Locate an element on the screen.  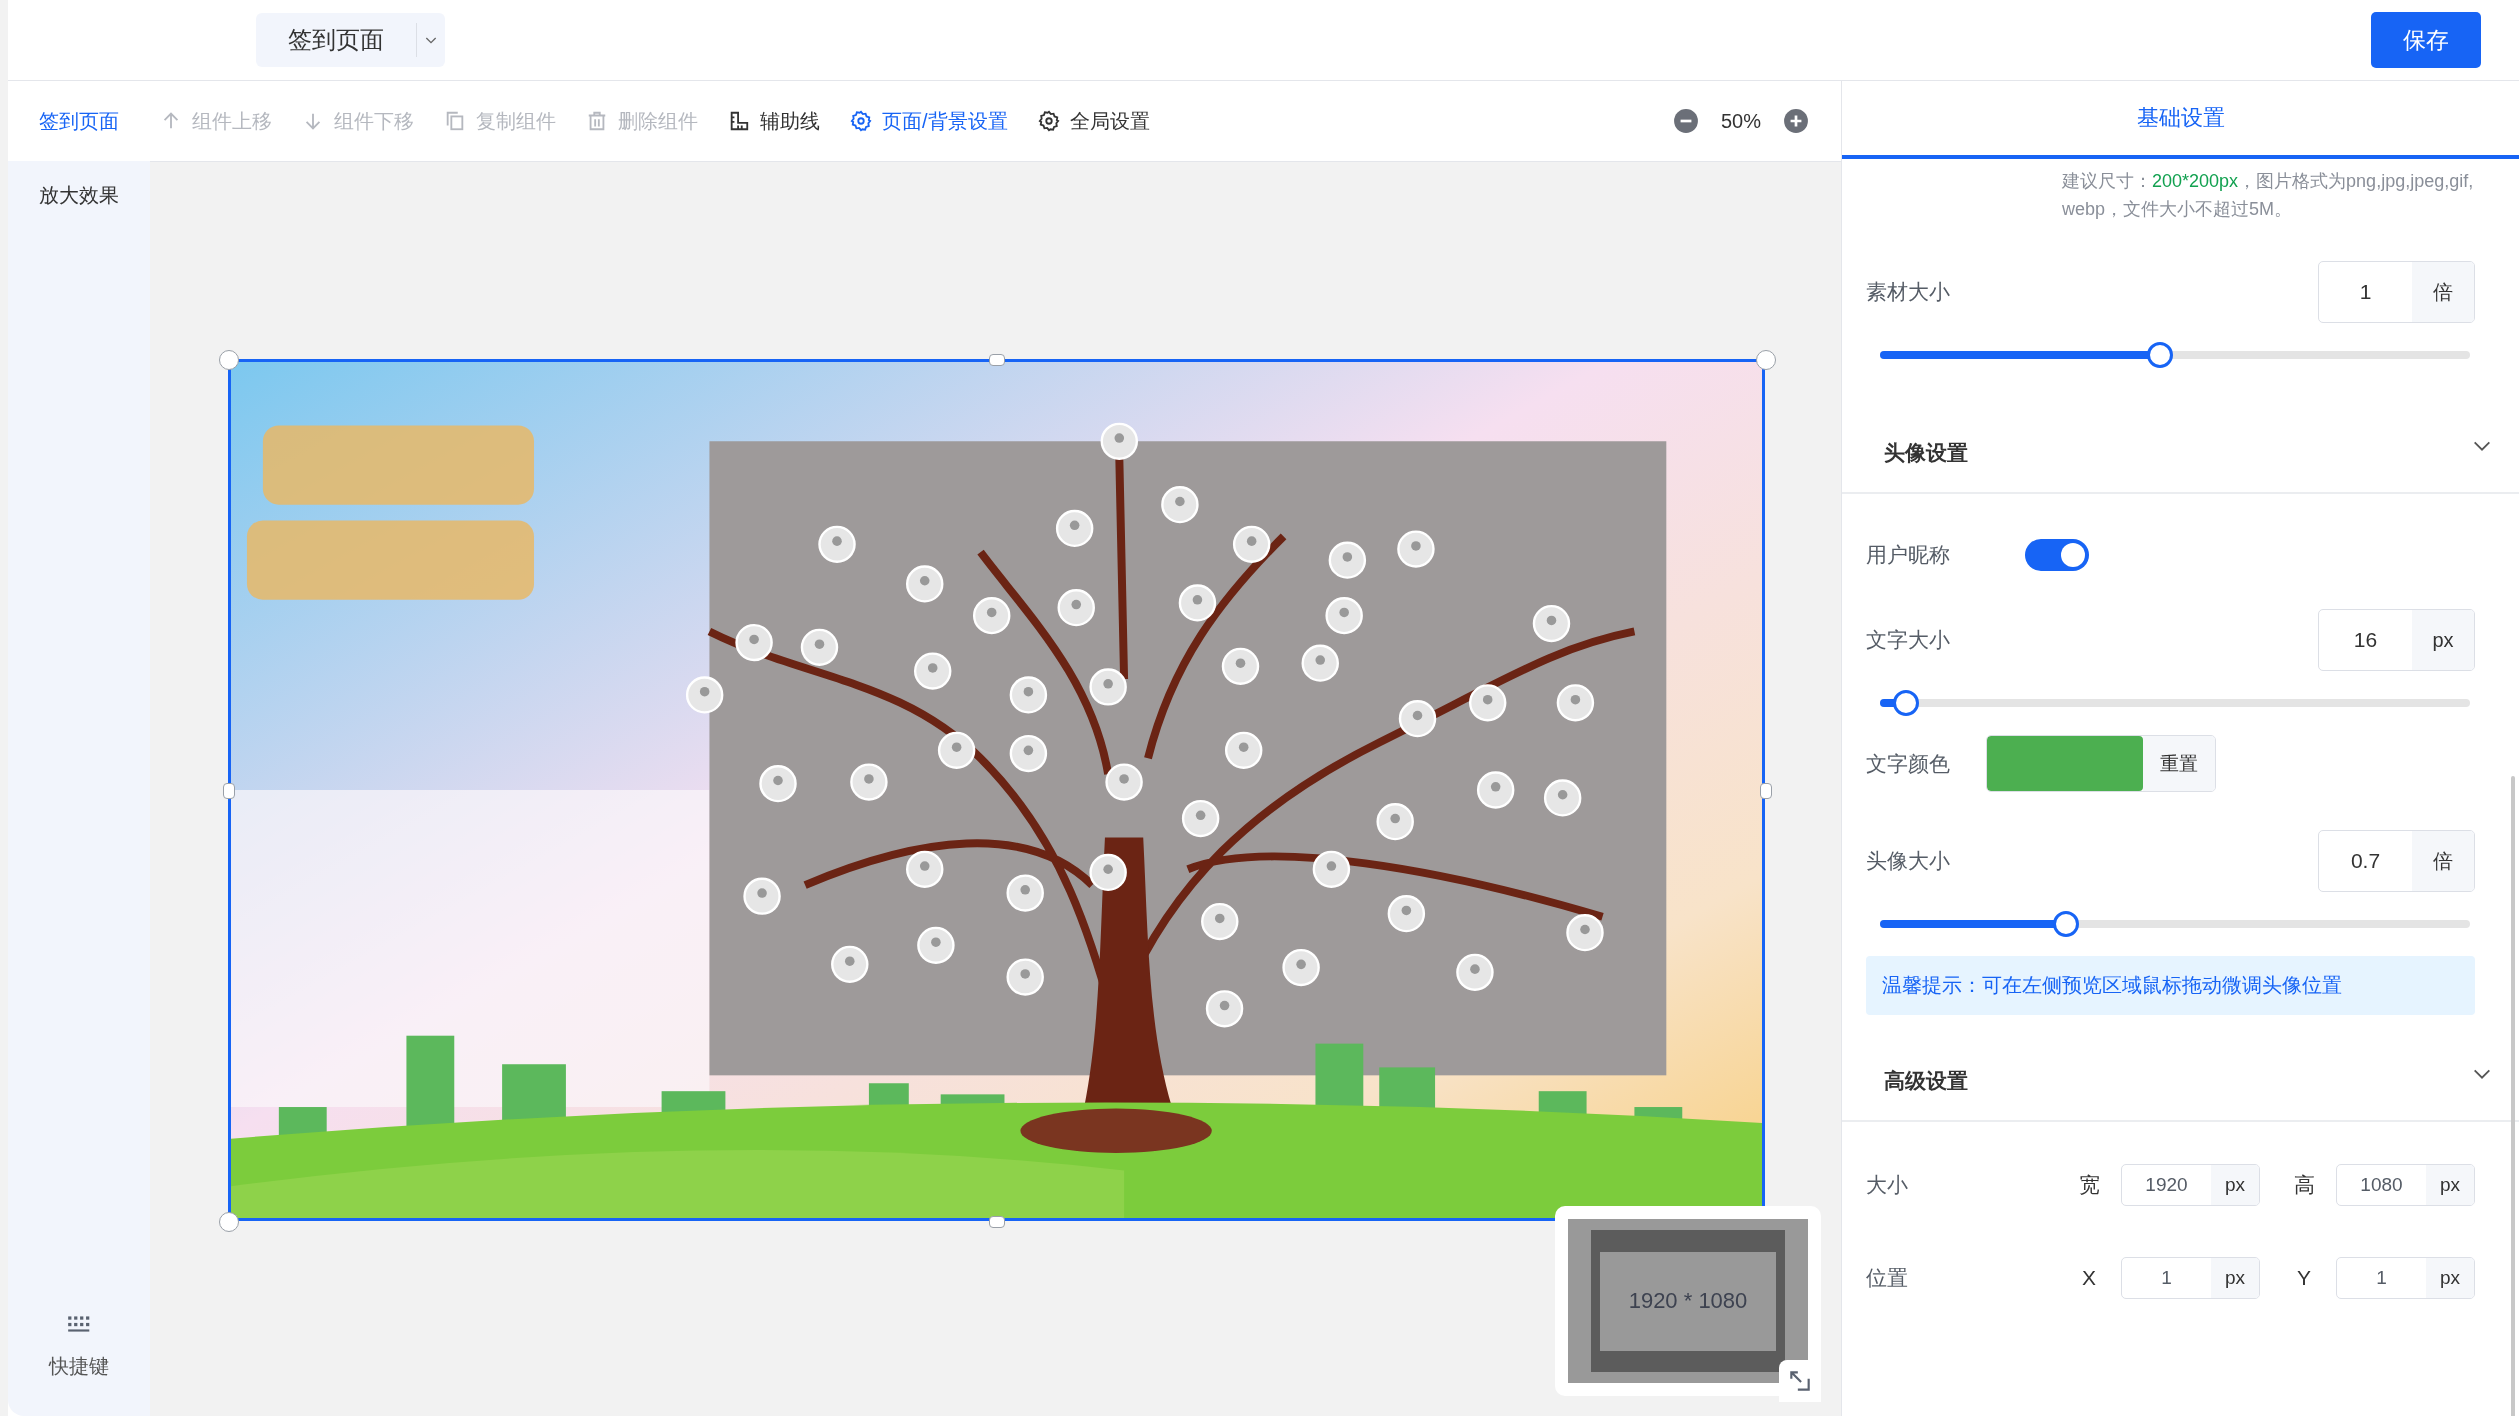
field-label: 大小 is located at coordinates (1887, 1185).